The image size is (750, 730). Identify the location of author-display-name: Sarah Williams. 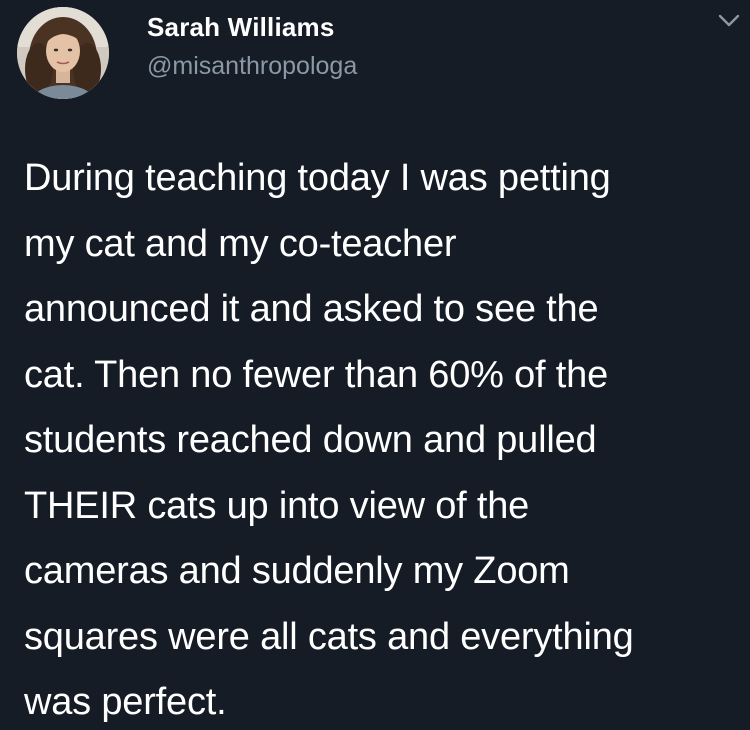
(241, 27).